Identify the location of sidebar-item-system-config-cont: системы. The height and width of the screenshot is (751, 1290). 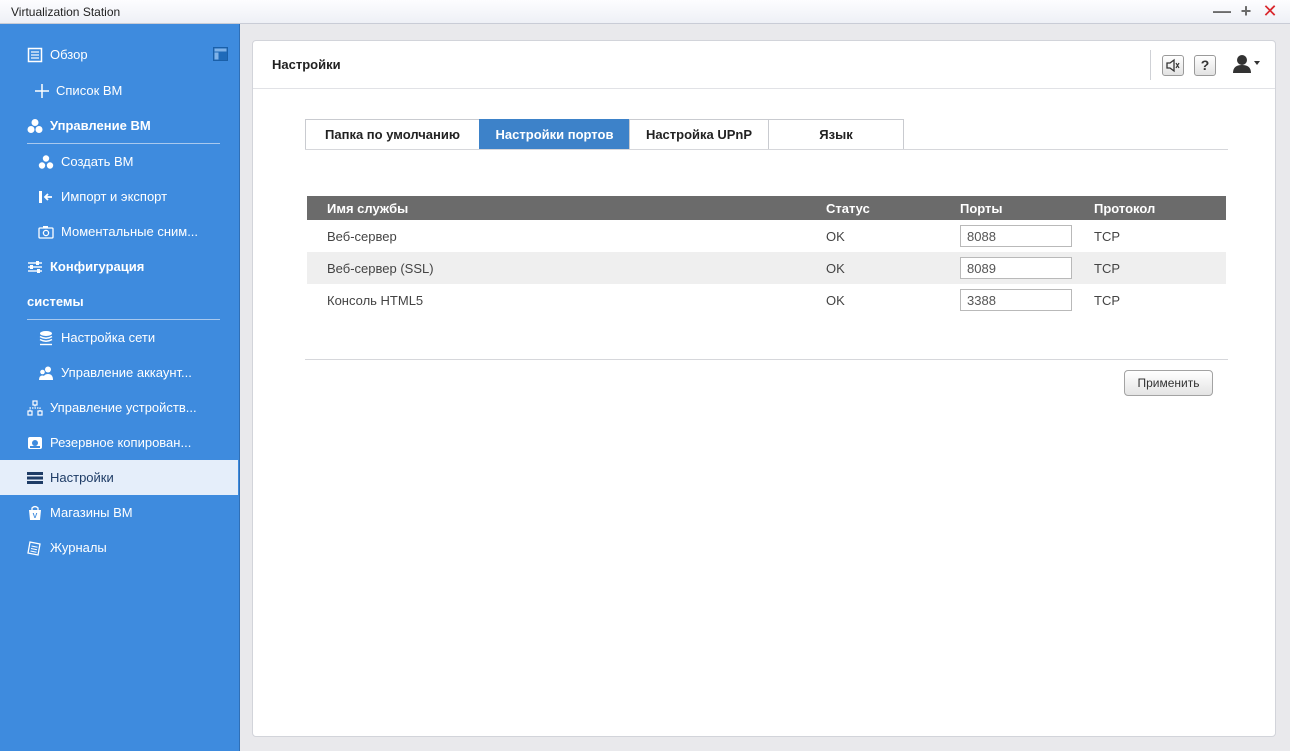
(119, 301).